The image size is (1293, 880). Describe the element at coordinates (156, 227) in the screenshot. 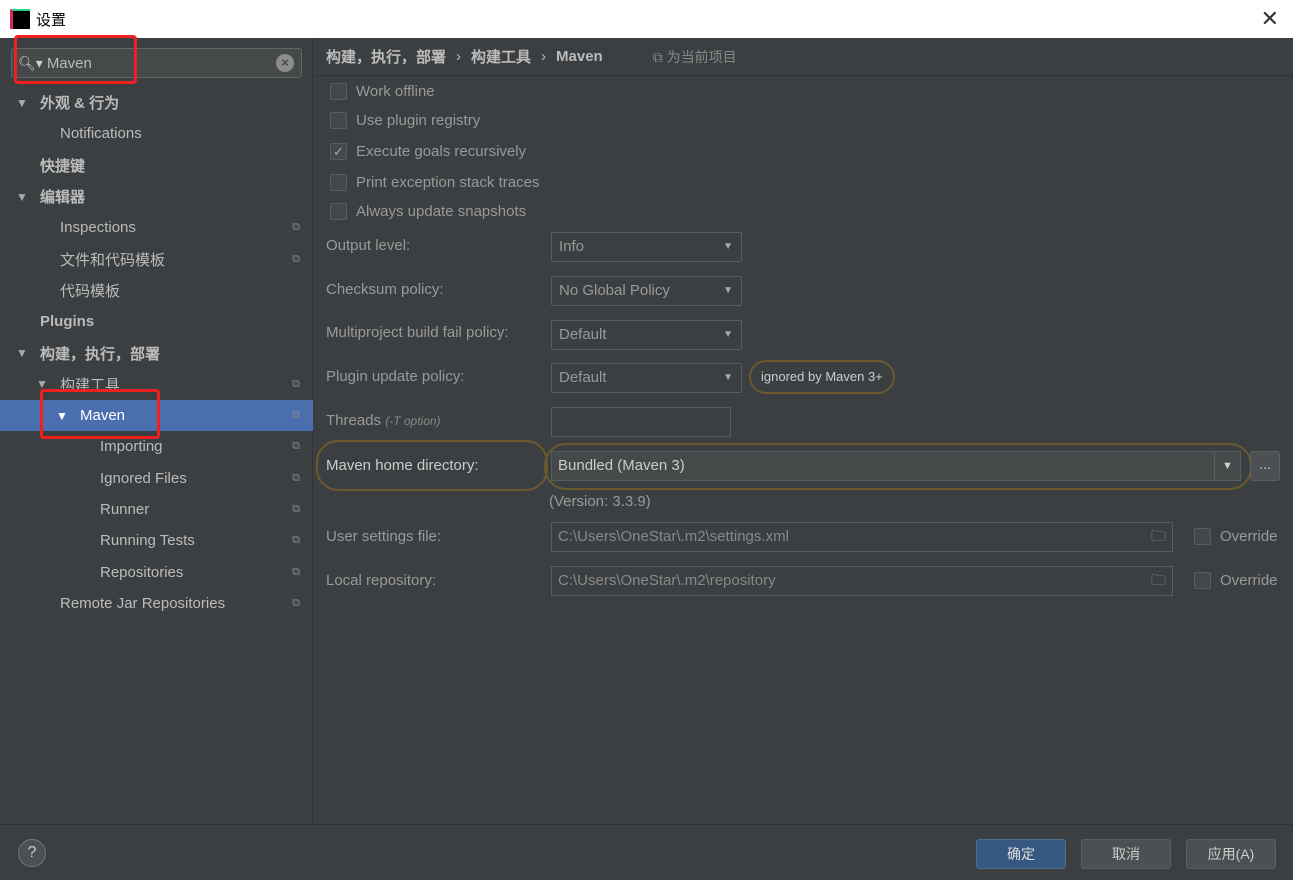

I see `tree-item: Inspections ⧉` at that location.